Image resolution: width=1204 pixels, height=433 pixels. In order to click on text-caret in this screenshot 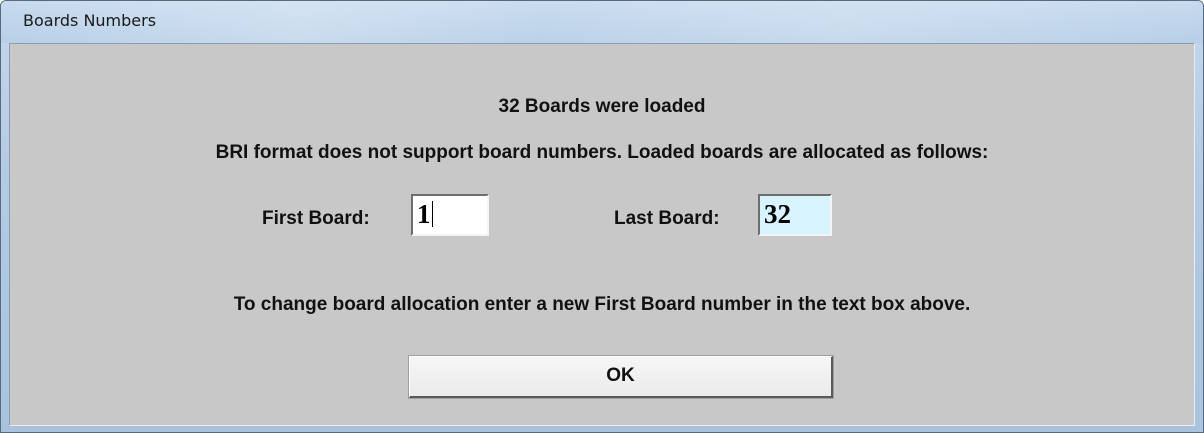, I will do `click(432, 214)`.